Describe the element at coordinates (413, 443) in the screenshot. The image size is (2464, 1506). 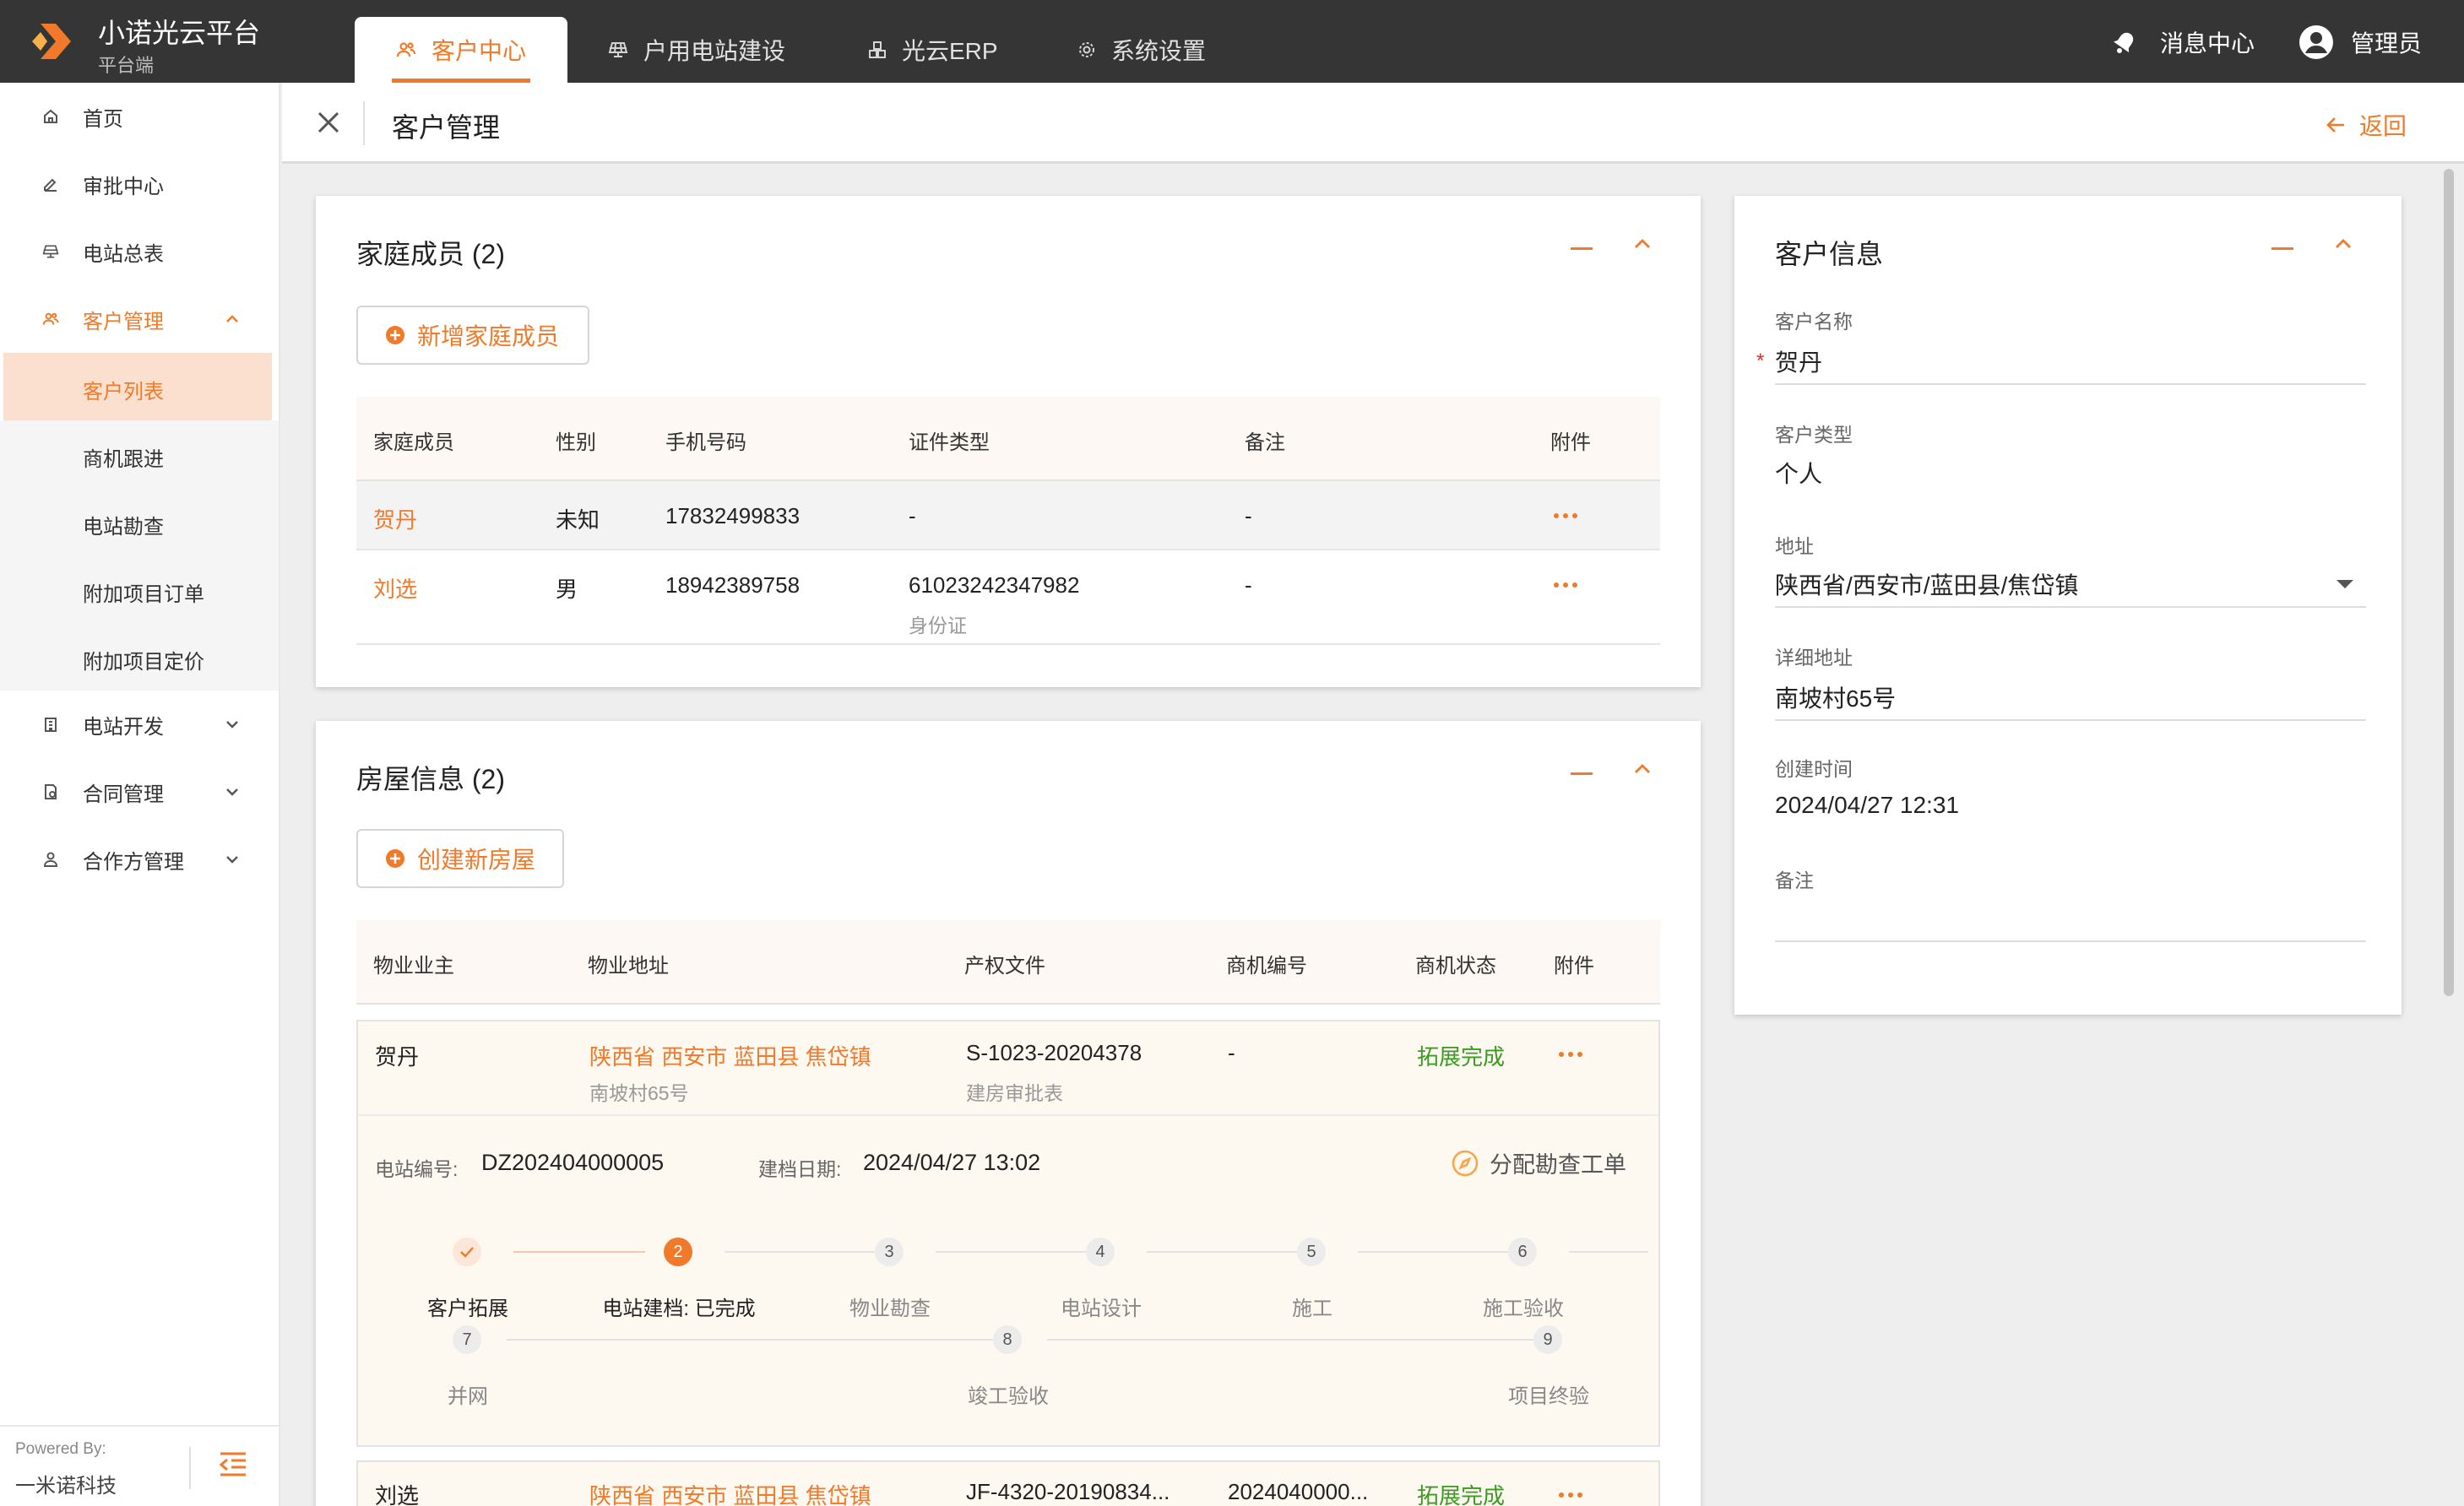
I see `column-header: 家庭成员` at that location.